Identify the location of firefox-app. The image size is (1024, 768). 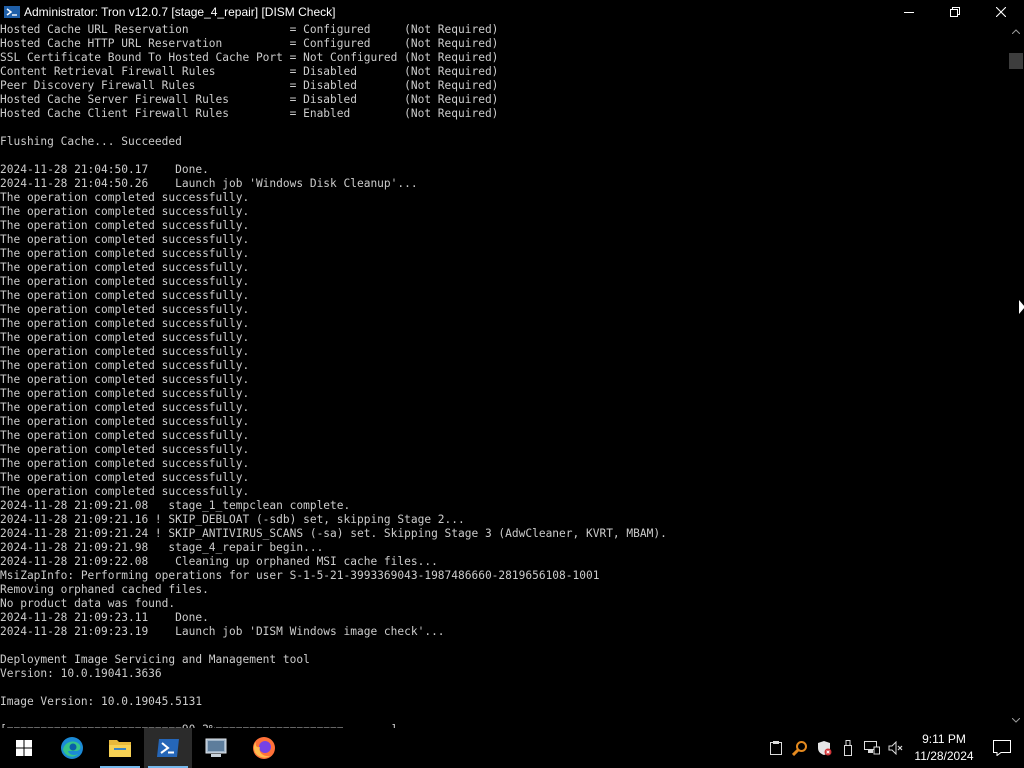
(264, 748).